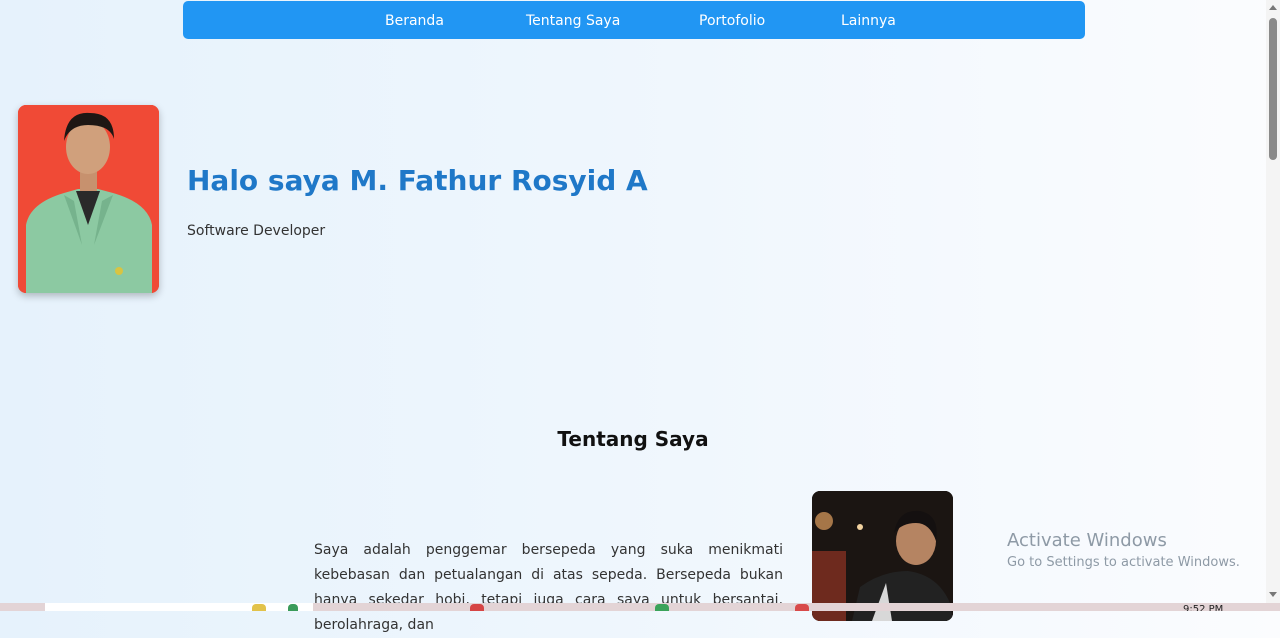 This screenshot has width=1280, height=638. I want to click on top-navbar: Beranda Tentang Saya Portofolio Lainnya, so click(634, 20).